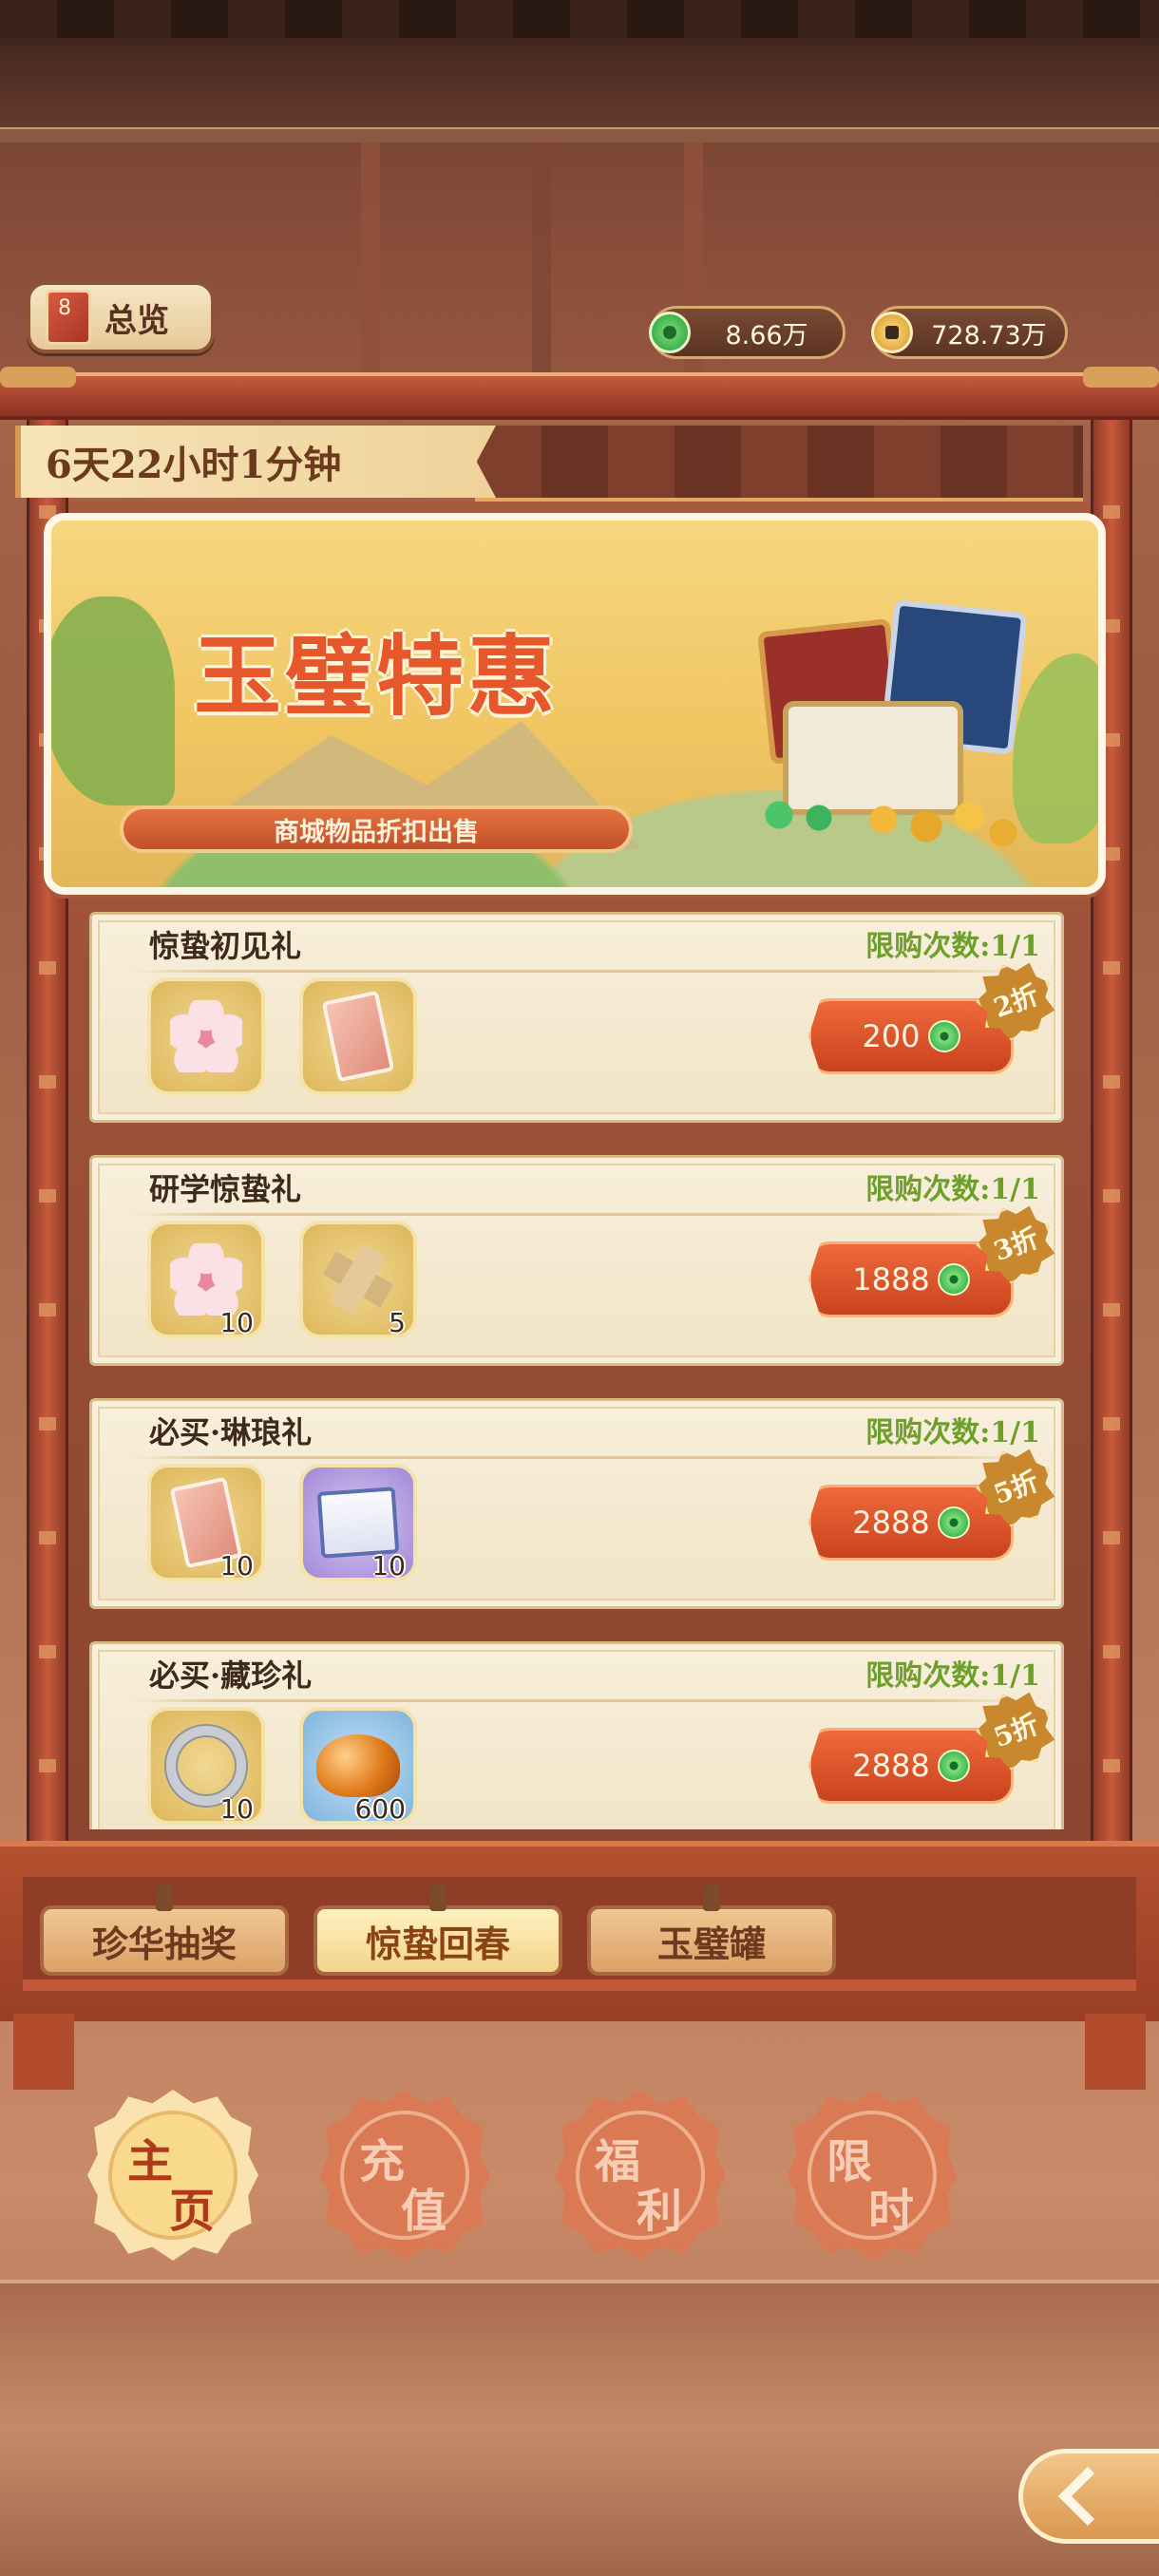  What do you see at coordinates (766, 335) in the screenshot?
I see `jade-amount: 8.66万` at bounding box center [766, 335].